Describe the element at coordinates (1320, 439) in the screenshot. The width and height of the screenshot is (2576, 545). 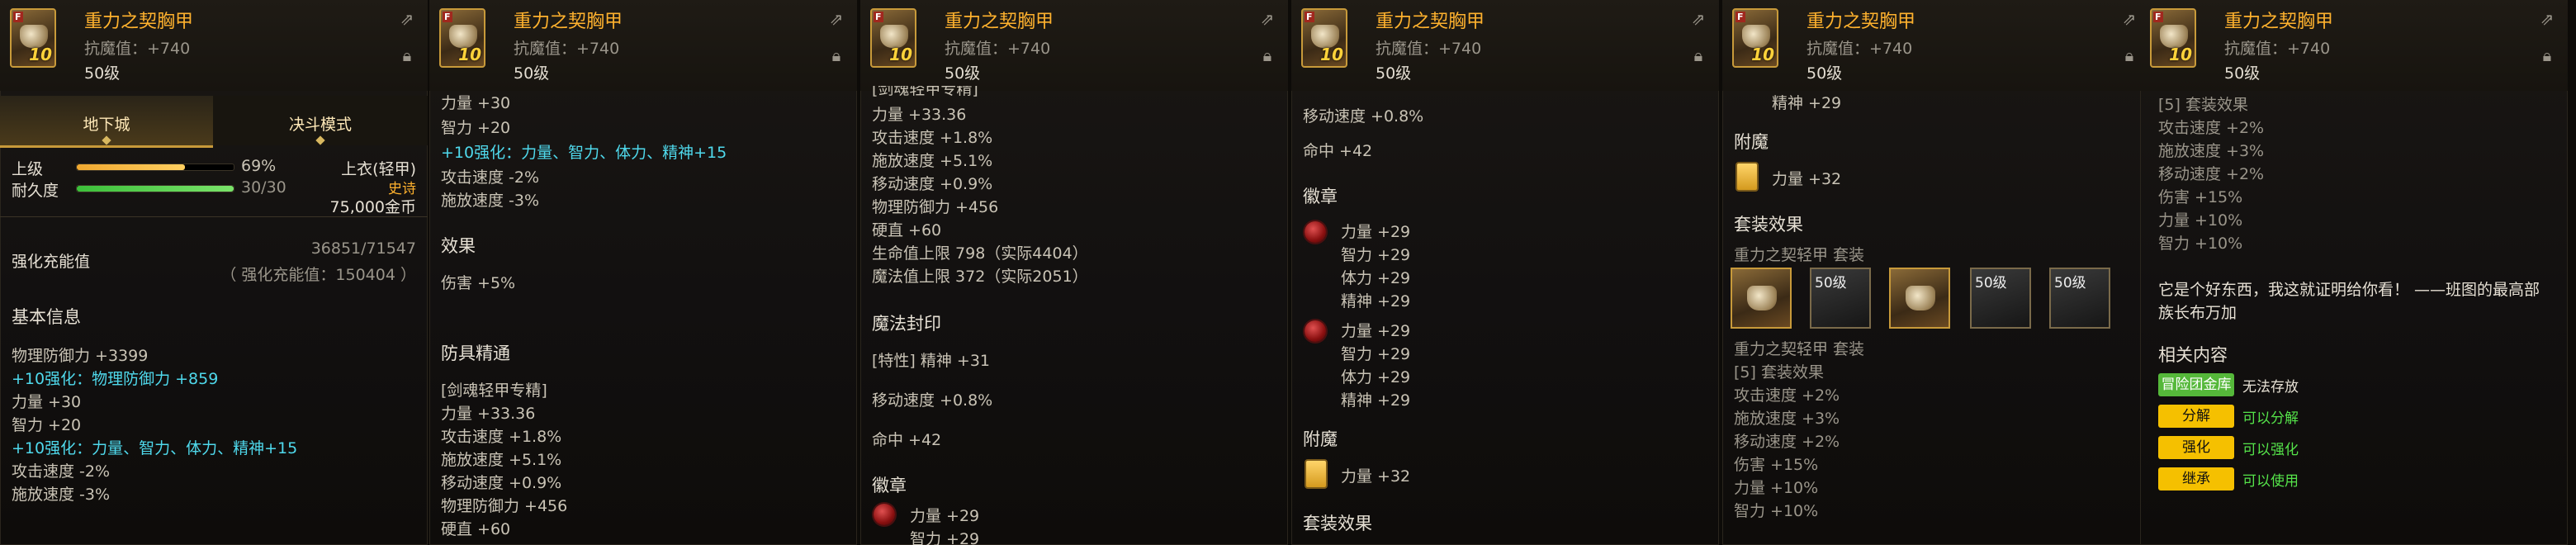
I see `enchant-title: 附魔` at that location.